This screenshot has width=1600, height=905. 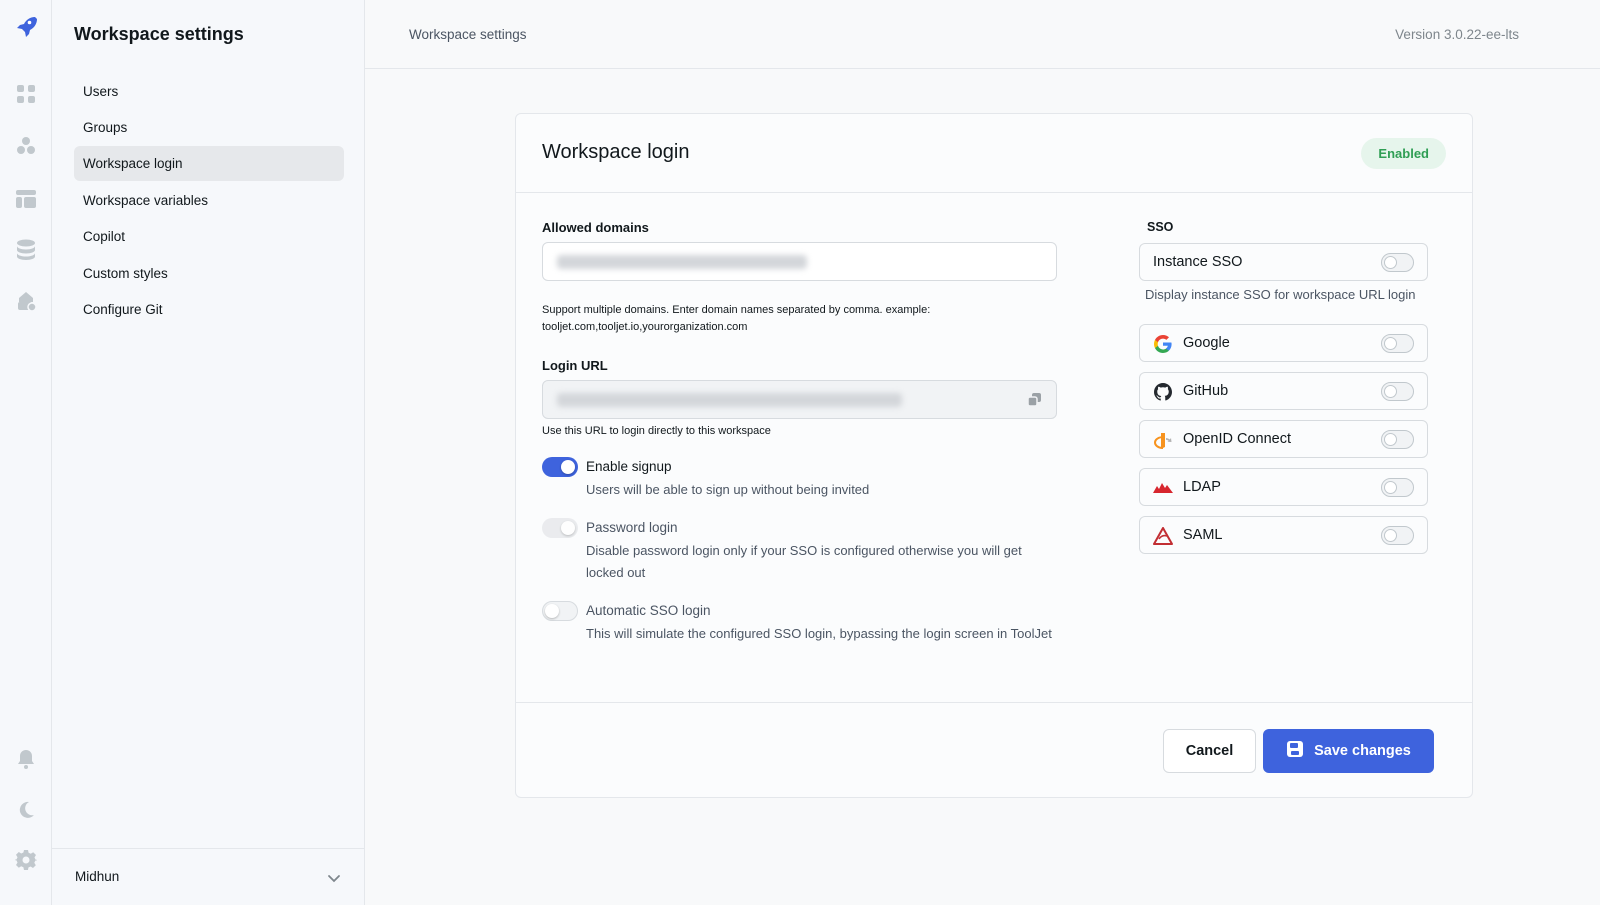 I want to click on sidebar-item-workspace-login: Workspace login, so click(x=209, y=163).